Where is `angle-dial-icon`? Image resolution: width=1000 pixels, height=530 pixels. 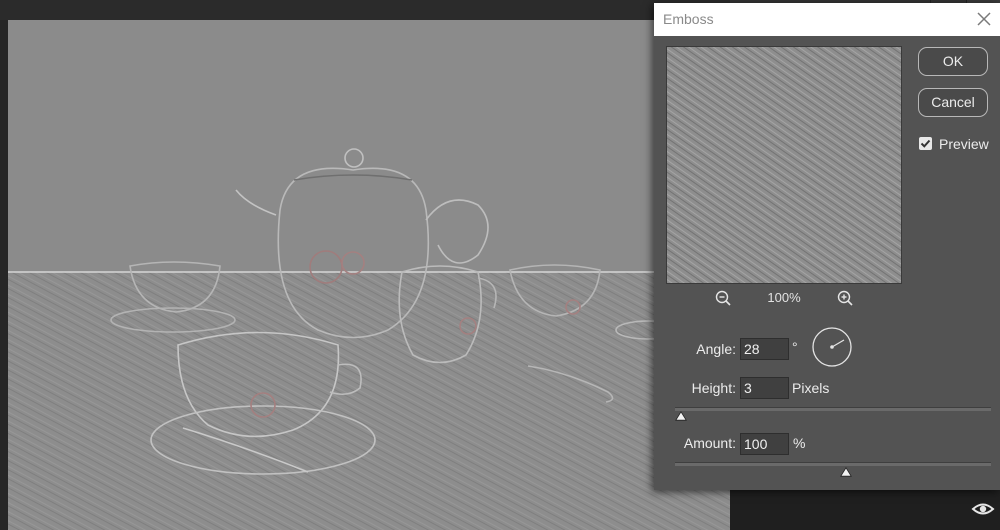 angle-dial-icon is located at coordinates (832, 347).